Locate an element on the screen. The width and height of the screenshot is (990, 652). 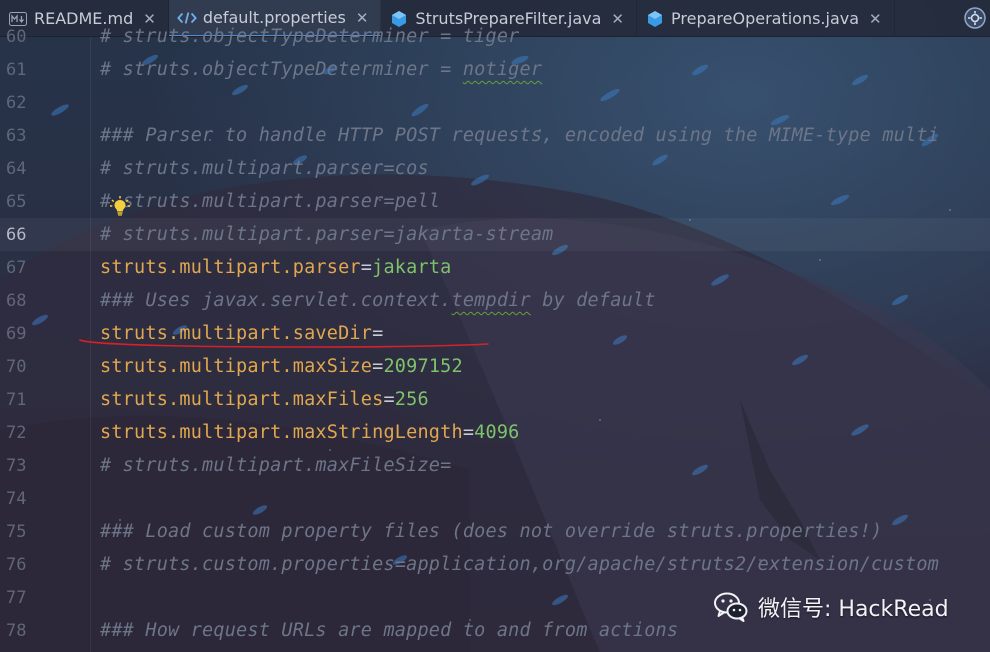
code-text: struts.multipart.maxSize=2097152 is located at coordinates (281, 366).